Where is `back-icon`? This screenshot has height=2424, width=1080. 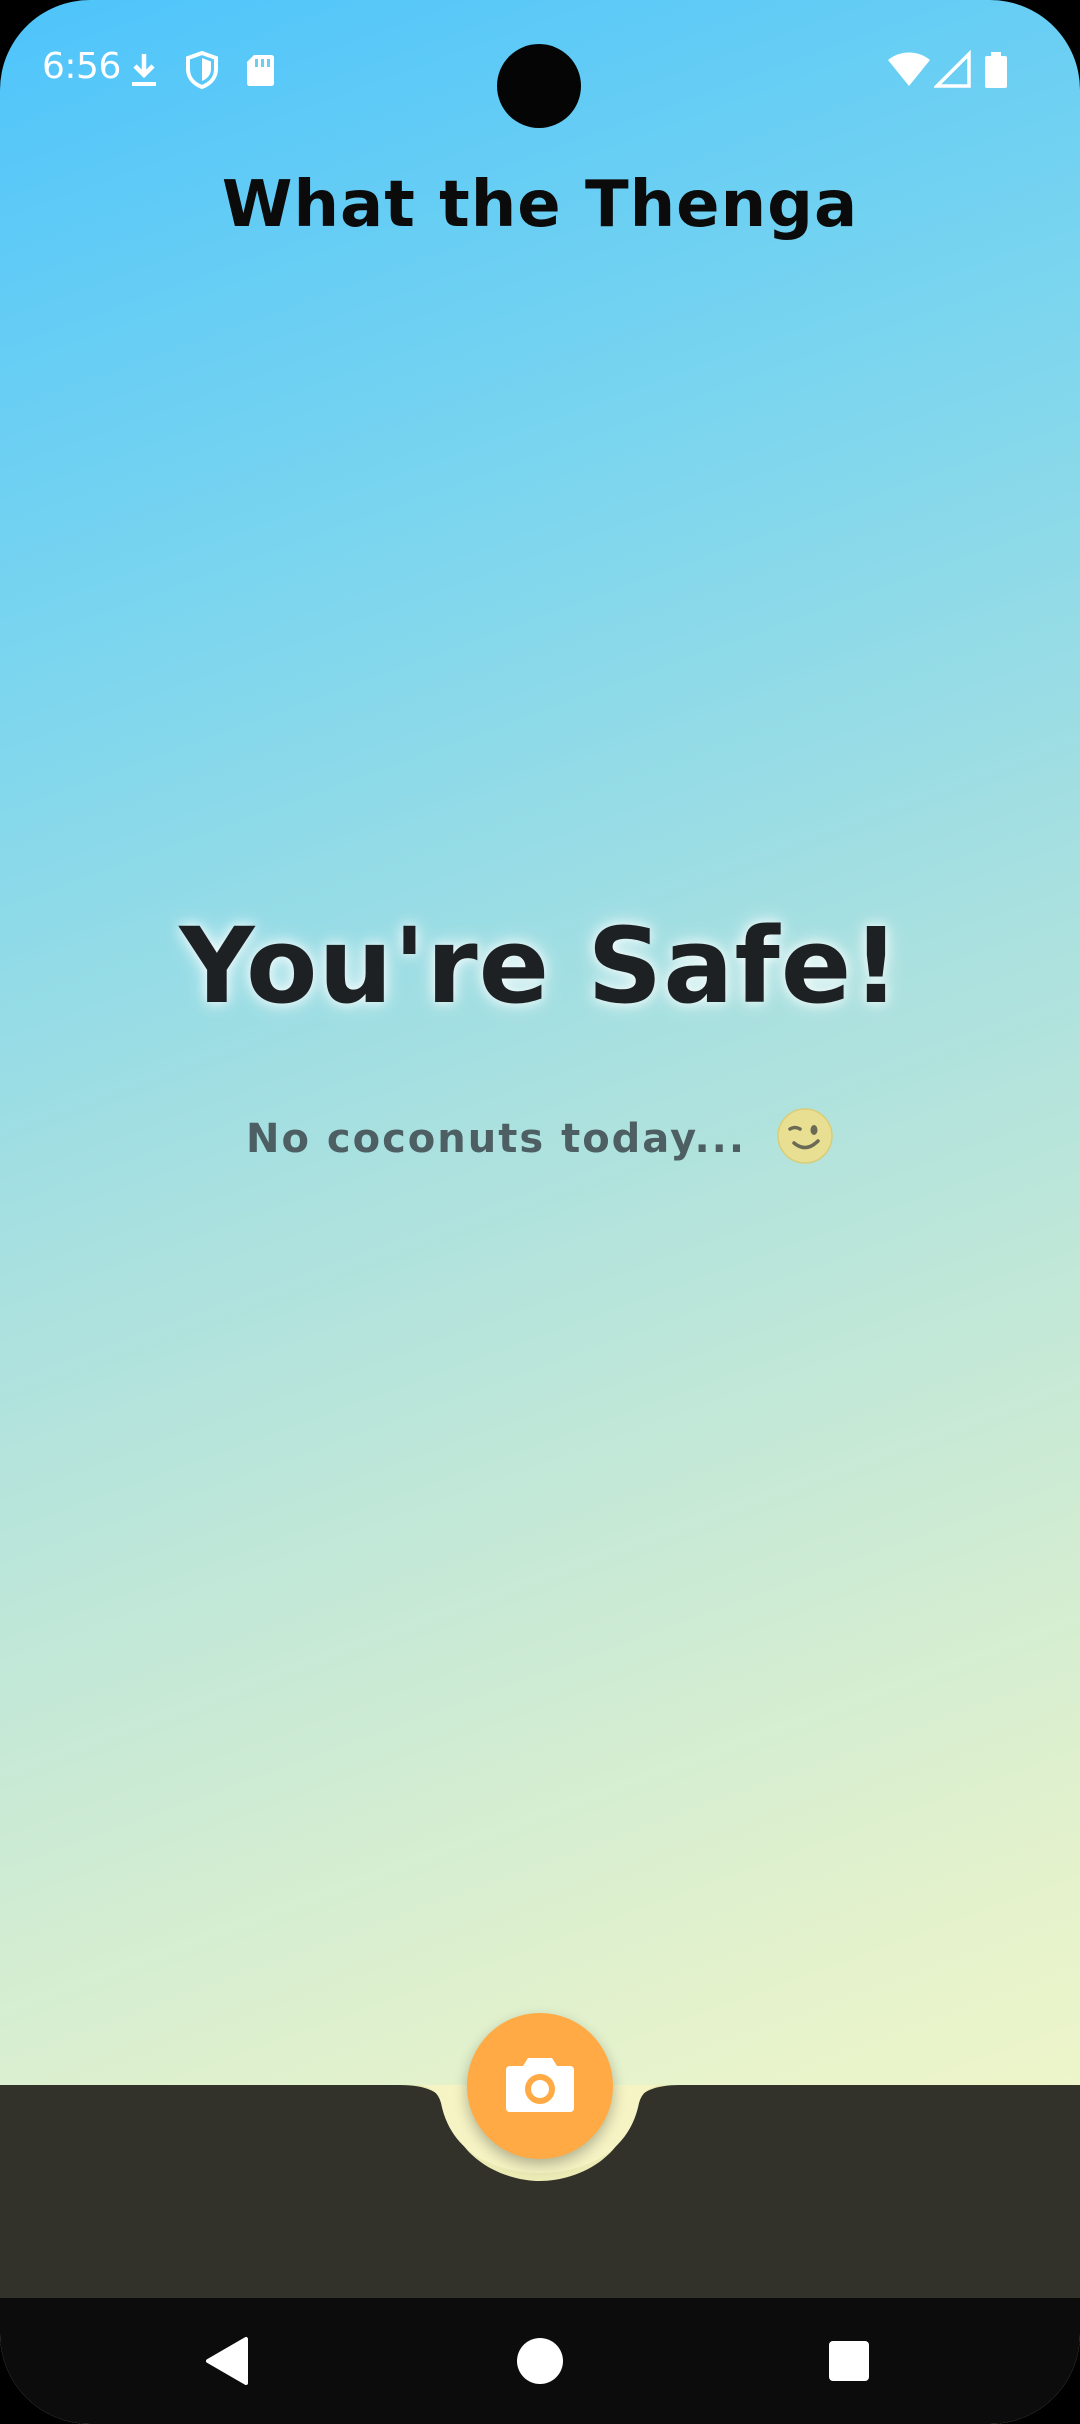
back-icon is located at coordinates (229, 2367).